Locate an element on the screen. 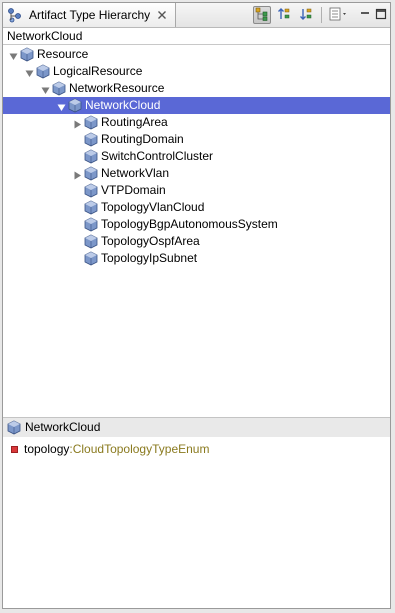 The width and height of the screenshot is (395, 613). tree-node: TopologyBgpAutonomousSystem is located at coordinates (196, 224).